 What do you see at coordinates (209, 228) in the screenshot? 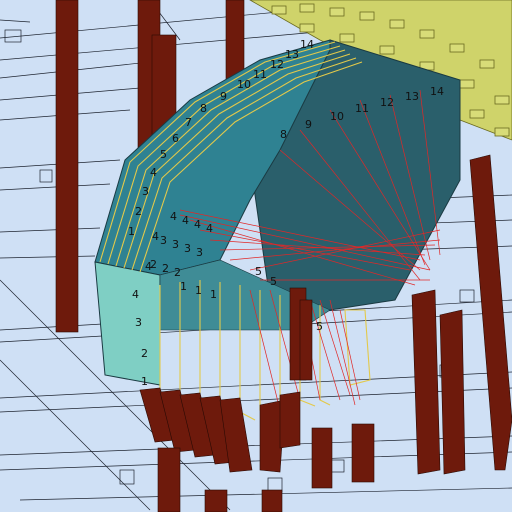
I see `inner-label-4: 4` at bounding box center [209, 228].